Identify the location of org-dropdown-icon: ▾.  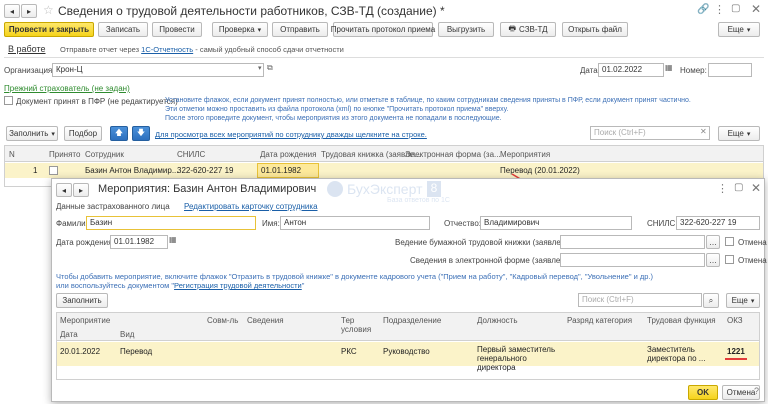
(260, 68).